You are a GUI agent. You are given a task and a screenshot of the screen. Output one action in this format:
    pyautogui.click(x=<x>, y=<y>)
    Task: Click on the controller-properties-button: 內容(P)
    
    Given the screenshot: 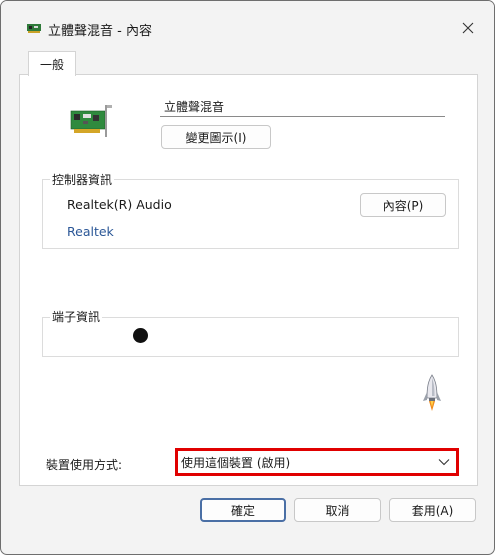 What is the action you would take?
    pyautogui.click(x=403, y=205)
    